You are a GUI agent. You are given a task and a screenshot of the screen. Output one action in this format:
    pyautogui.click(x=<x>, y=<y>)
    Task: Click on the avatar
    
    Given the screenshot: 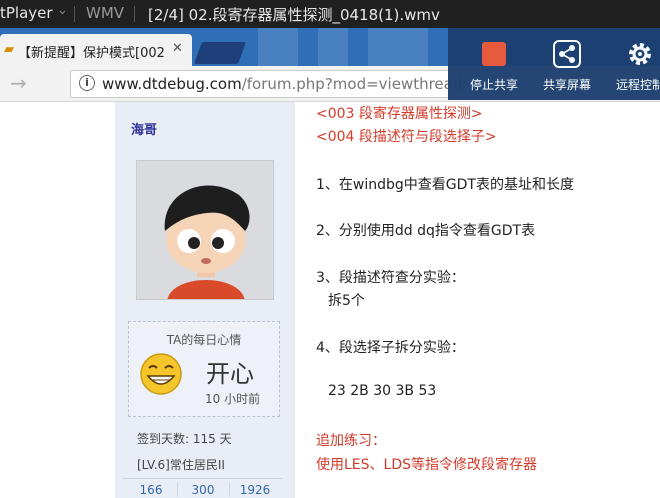 What is the action you would take?
    pyautogui.click(x=205, y=230)
    